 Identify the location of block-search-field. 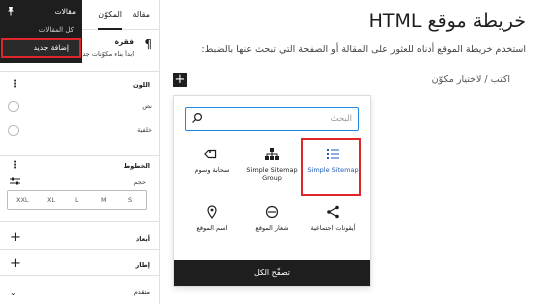
(272, 119).